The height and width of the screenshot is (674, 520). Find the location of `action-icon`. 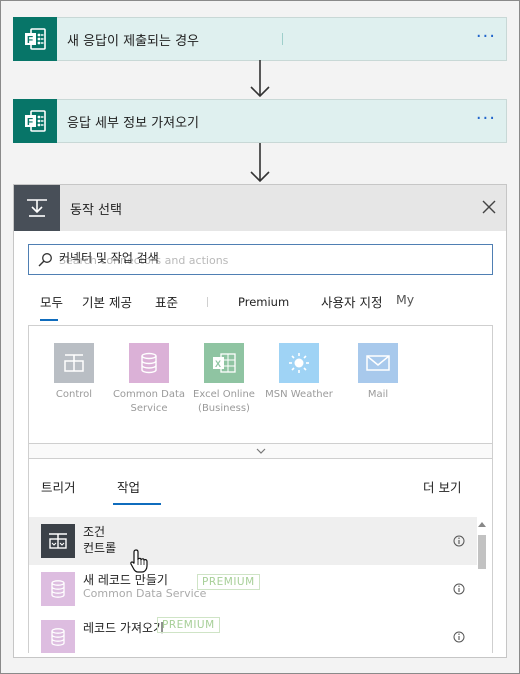

action-icon is located at coordinates (37, 208).